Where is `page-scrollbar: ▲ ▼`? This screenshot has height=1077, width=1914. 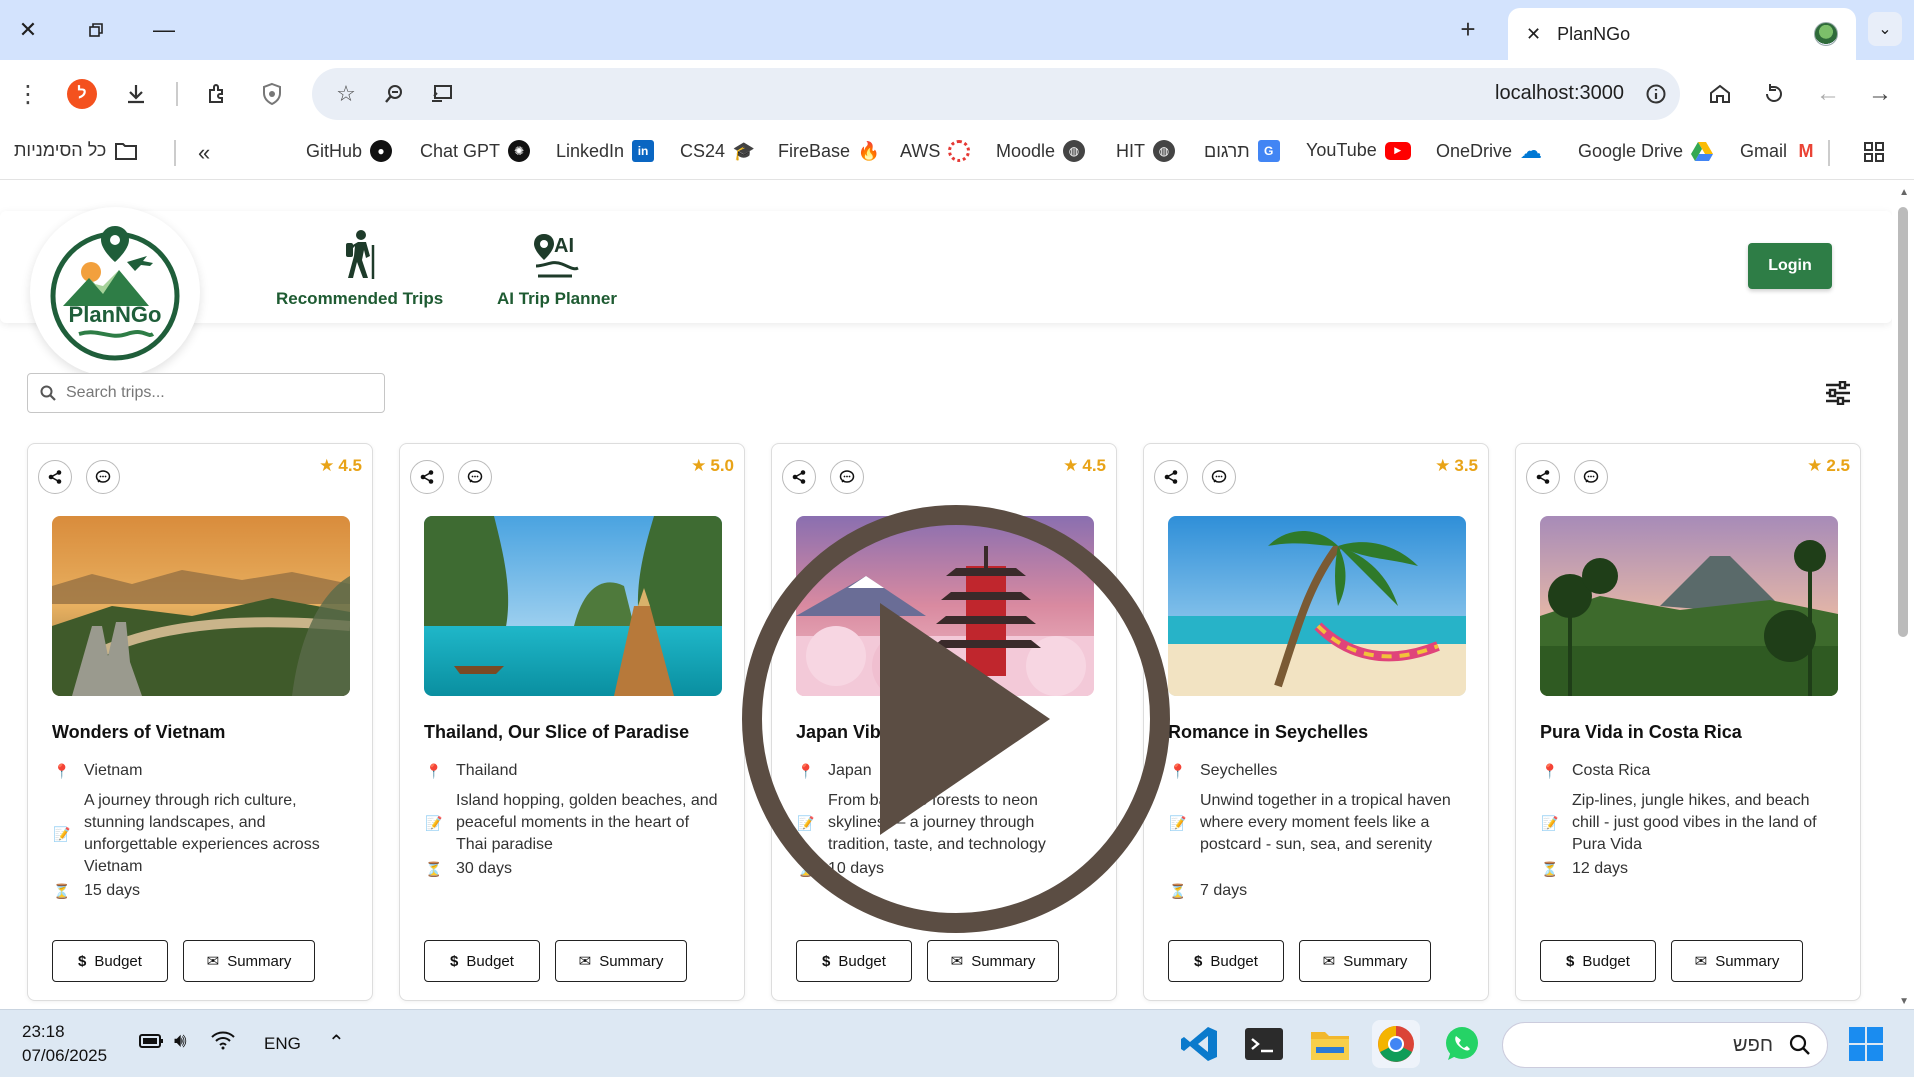 page-scrollbar: ▲ ▼ is located at coordinates (1903, 595).